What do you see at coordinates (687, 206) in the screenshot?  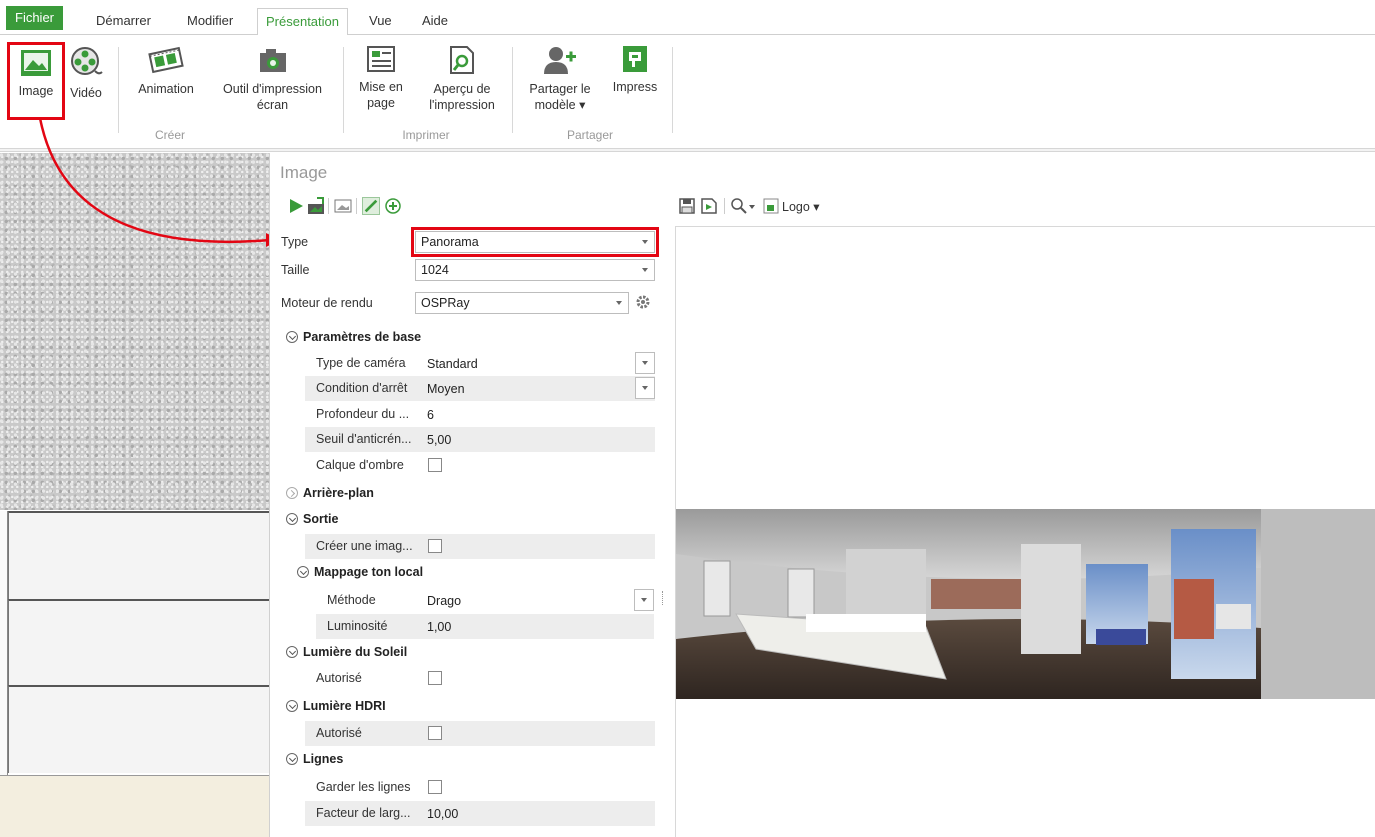 I see `save-icon` at bounding box center [687, 206].